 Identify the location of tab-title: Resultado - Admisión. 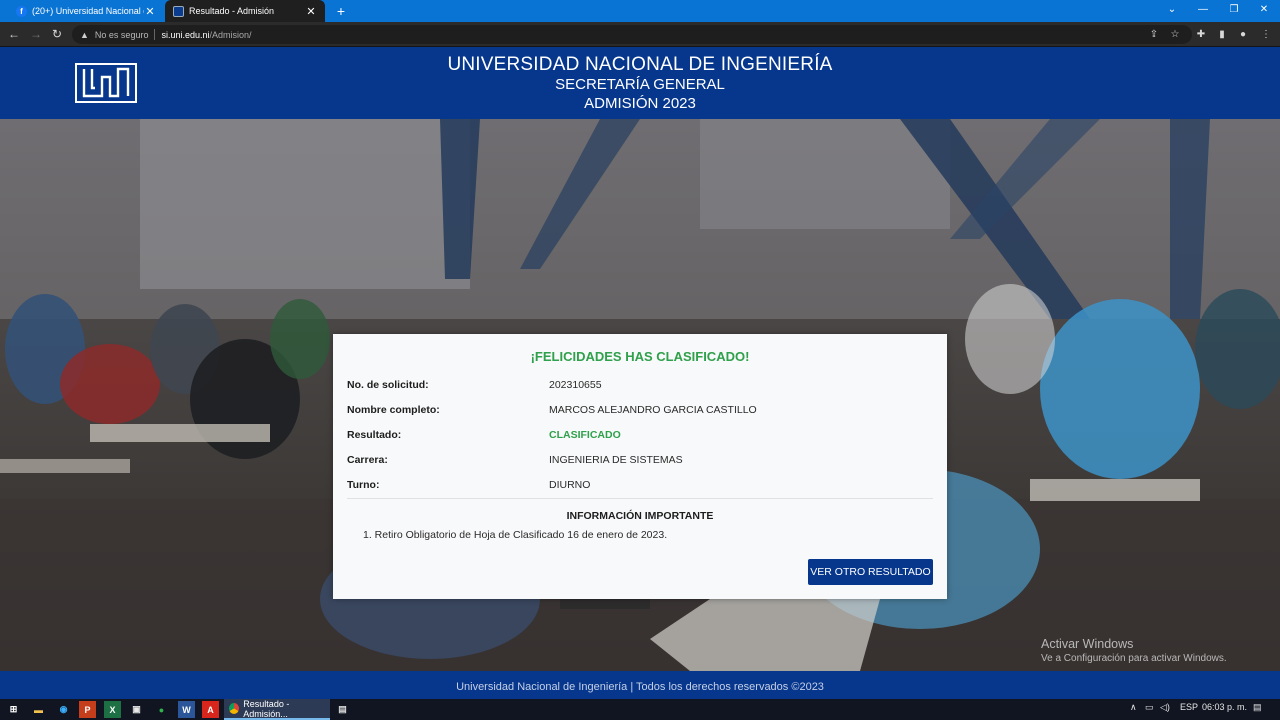
(232, 11).